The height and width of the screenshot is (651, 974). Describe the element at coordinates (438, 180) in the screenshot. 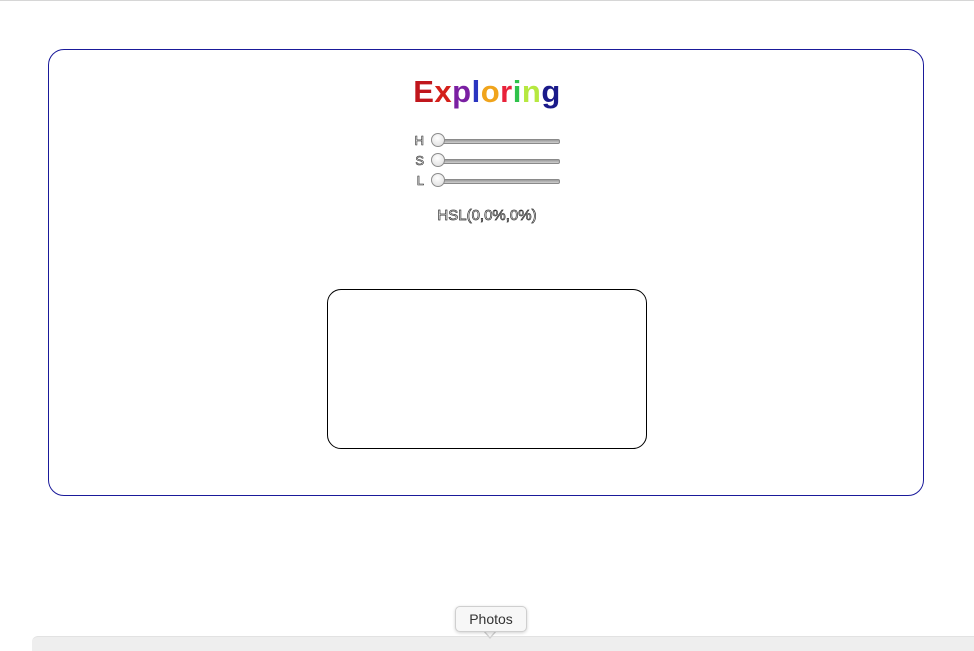

I see `lightness-slider-thumb` at that location.